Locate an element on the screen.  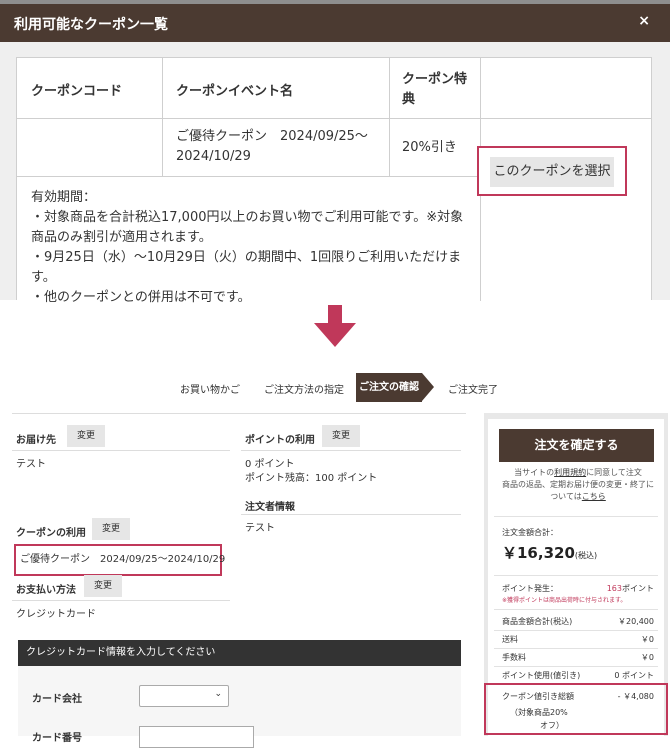
col-header-benefit: クーポン特 典 is located at coordinates (435, 89).